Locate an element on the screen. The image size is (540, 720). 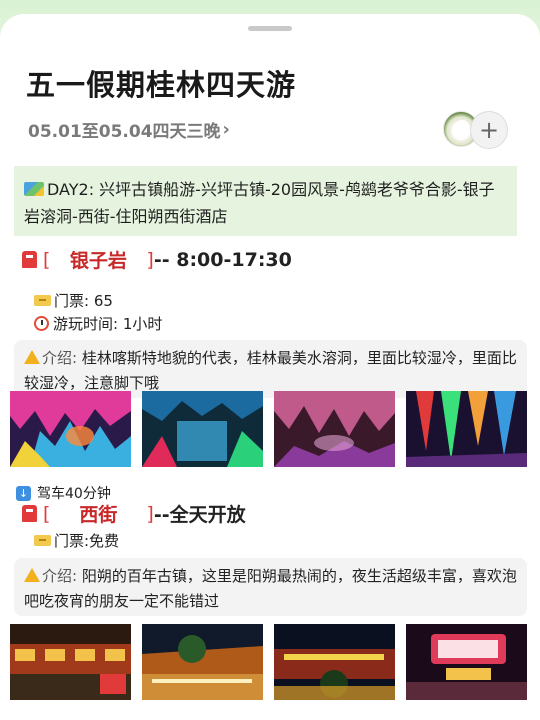
date-range-text: 05.01至05.04四天三晚 is located at coordinates (124, 132).